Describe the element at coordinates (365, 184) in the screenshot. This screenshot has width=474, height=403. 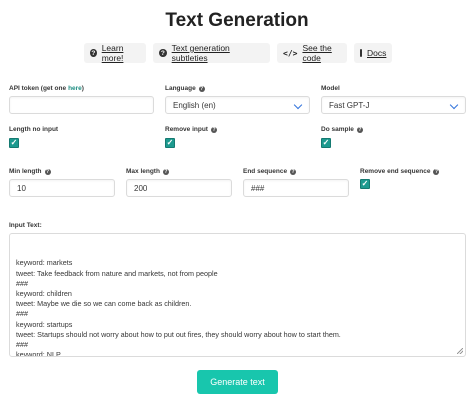
I see `remove-end-sequence-checkbox: ✓` at that location.